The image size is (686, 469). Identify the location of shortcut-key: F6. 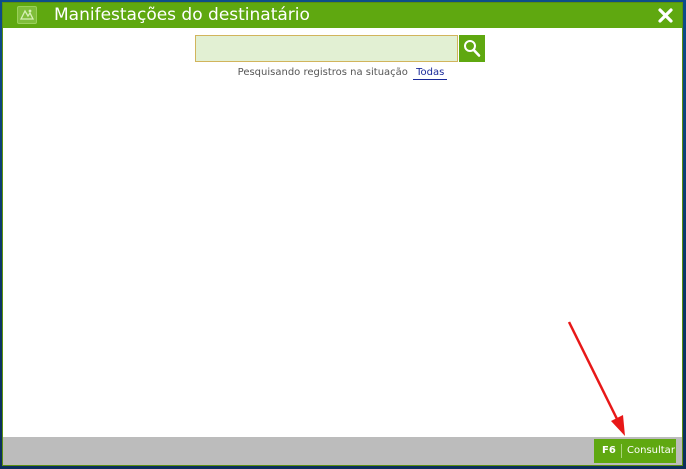
(609, 450).